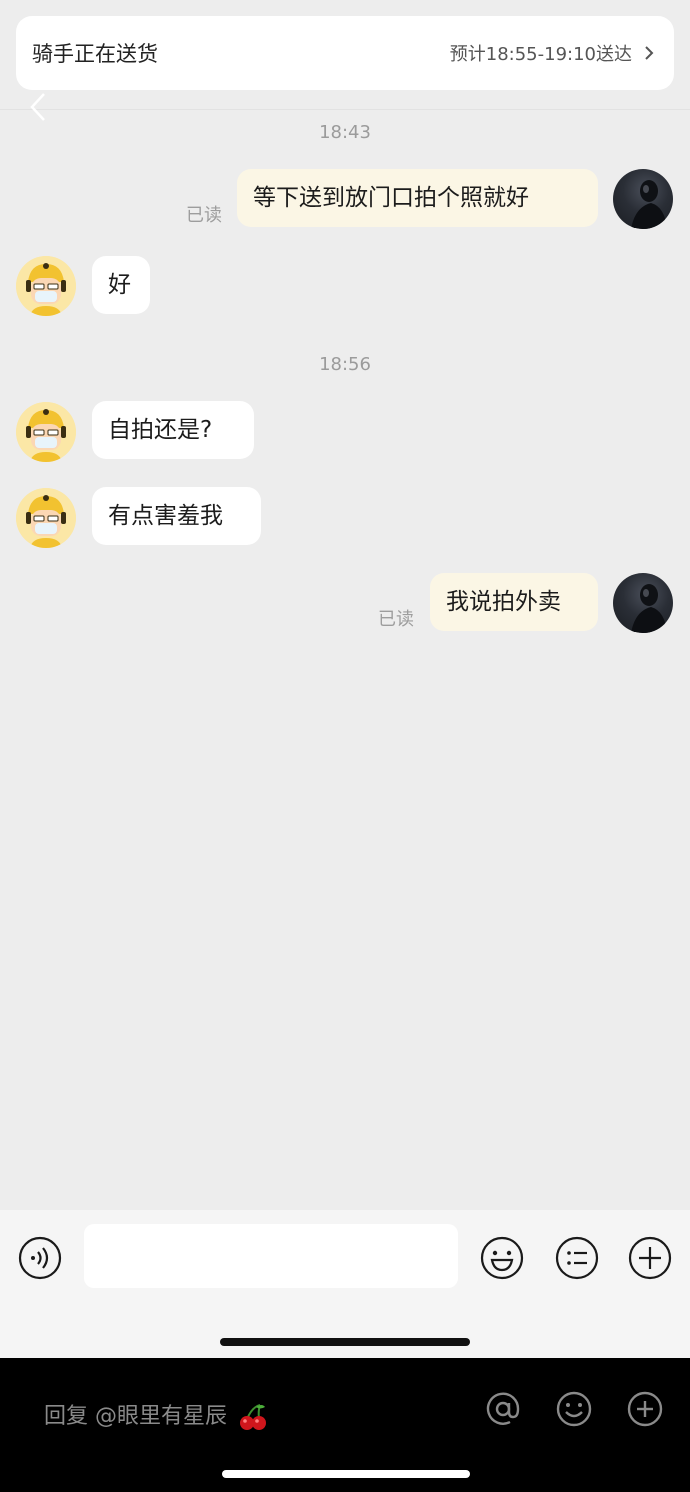 This screenshot has width=690, height=1492. What do you see at coordinates (253, 1417) in the screenshot?
I see `cherry-emoji-icon` at bounding box center [253, 1417].